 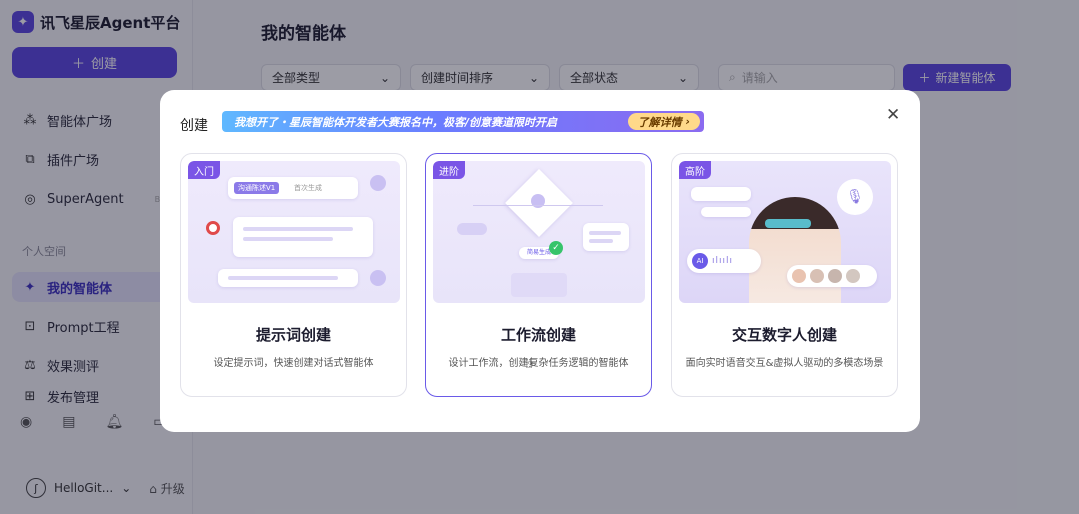 What do you see at coordinates (538, 205) in the screenshot?
I see `connector-line` at bounding box center [538, 205].